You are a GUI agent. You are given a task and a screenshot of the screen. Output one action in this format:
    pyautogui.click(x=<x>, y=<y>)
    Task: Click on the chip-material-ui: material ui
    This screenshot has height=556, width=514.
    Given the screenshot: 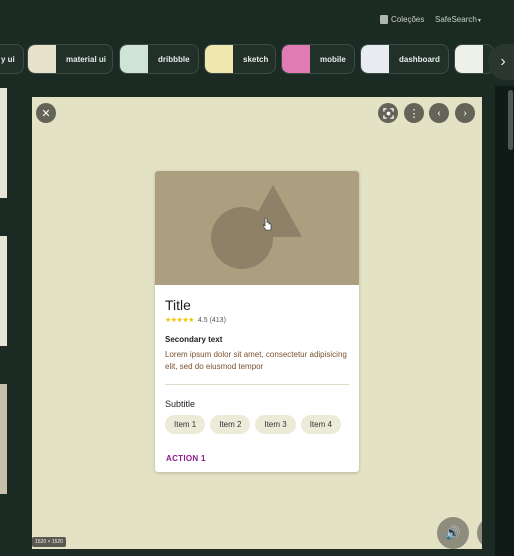 What is the action you would take?
    pyautogui.click(x=70, y=59)
    